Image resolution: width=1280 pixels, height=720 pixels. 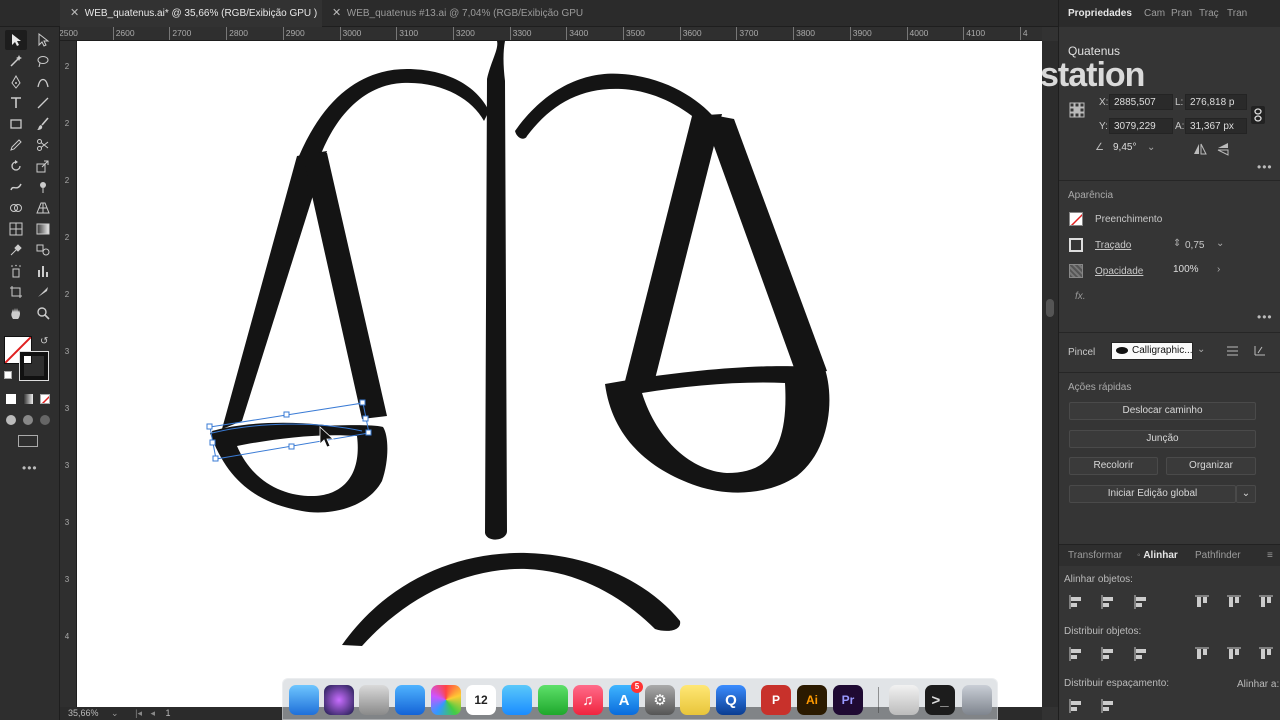 What do you see at coordinates (274, 290) in the screenshot?
I see `left-pan-left-string` at bounding box center [274, 290].